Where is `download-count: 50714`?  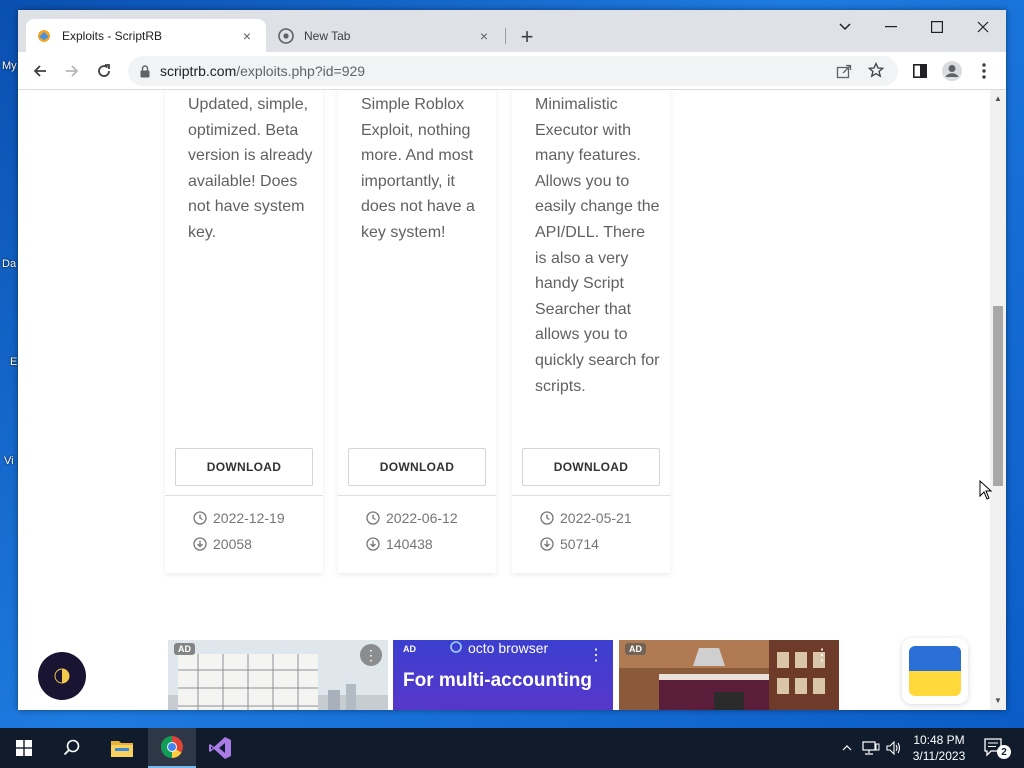 download-count: 50714 is located at coordinates (569, 544).